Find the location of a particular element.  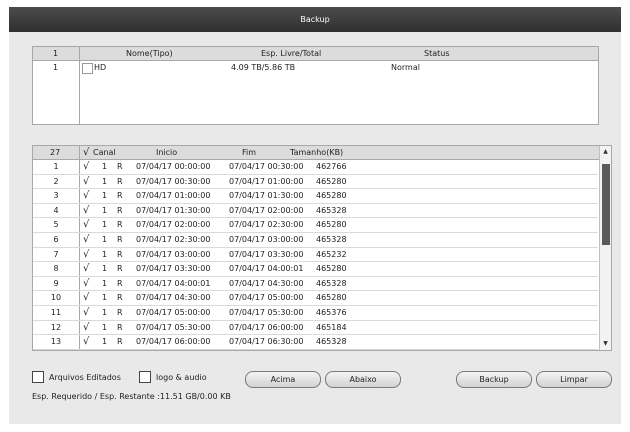

file-row-size: 465376 is located at coordinates (331, 312).